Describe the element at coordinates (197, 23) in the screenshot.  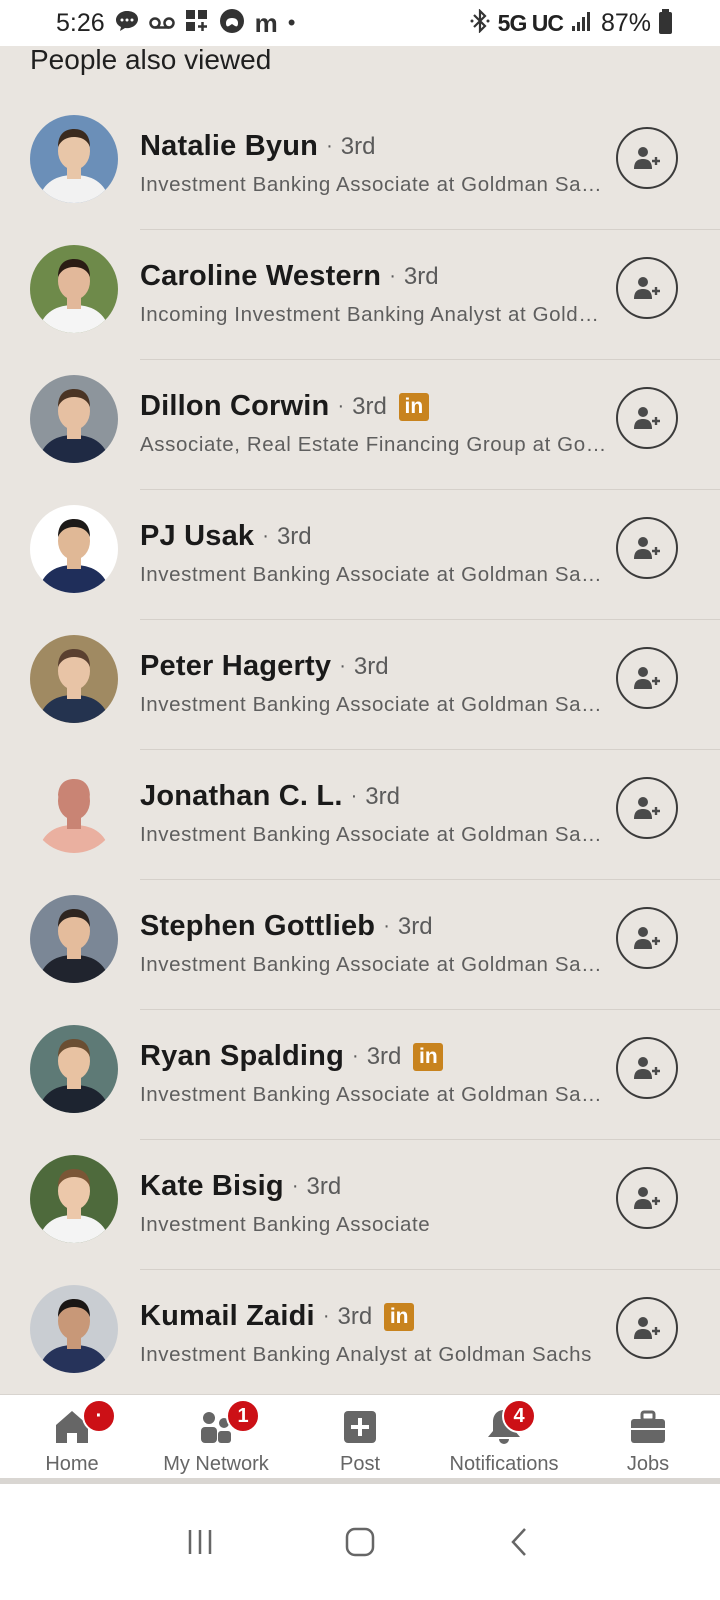
I see `apps-icon` at that location.